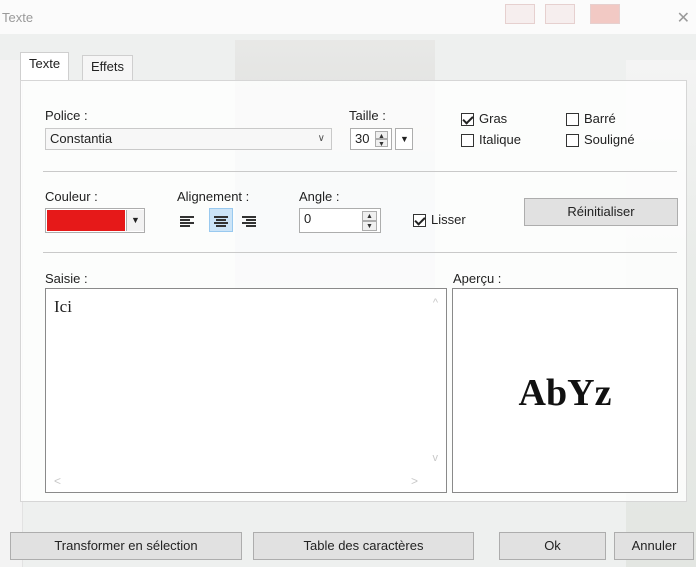  I want to click on close-icon: ✕, so click(683, 18).